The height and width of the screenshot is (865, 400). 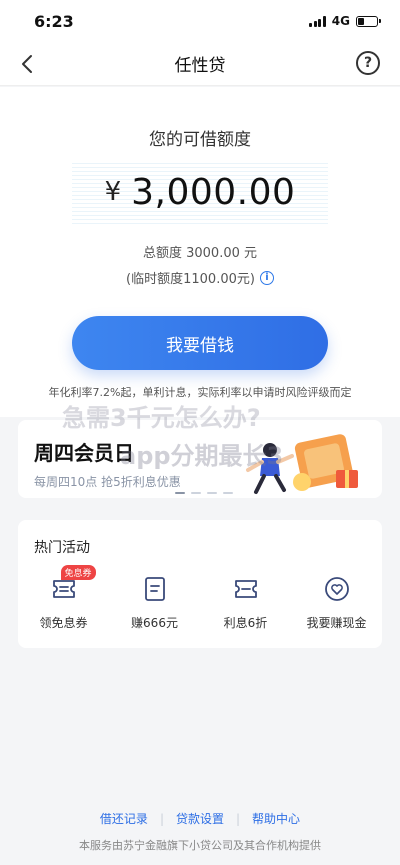 What do you see at coordinates (63, 598) in the screenshot?
I see `activity-item-coupon: 免息券 领免息券` at bounding box center [63, 598].